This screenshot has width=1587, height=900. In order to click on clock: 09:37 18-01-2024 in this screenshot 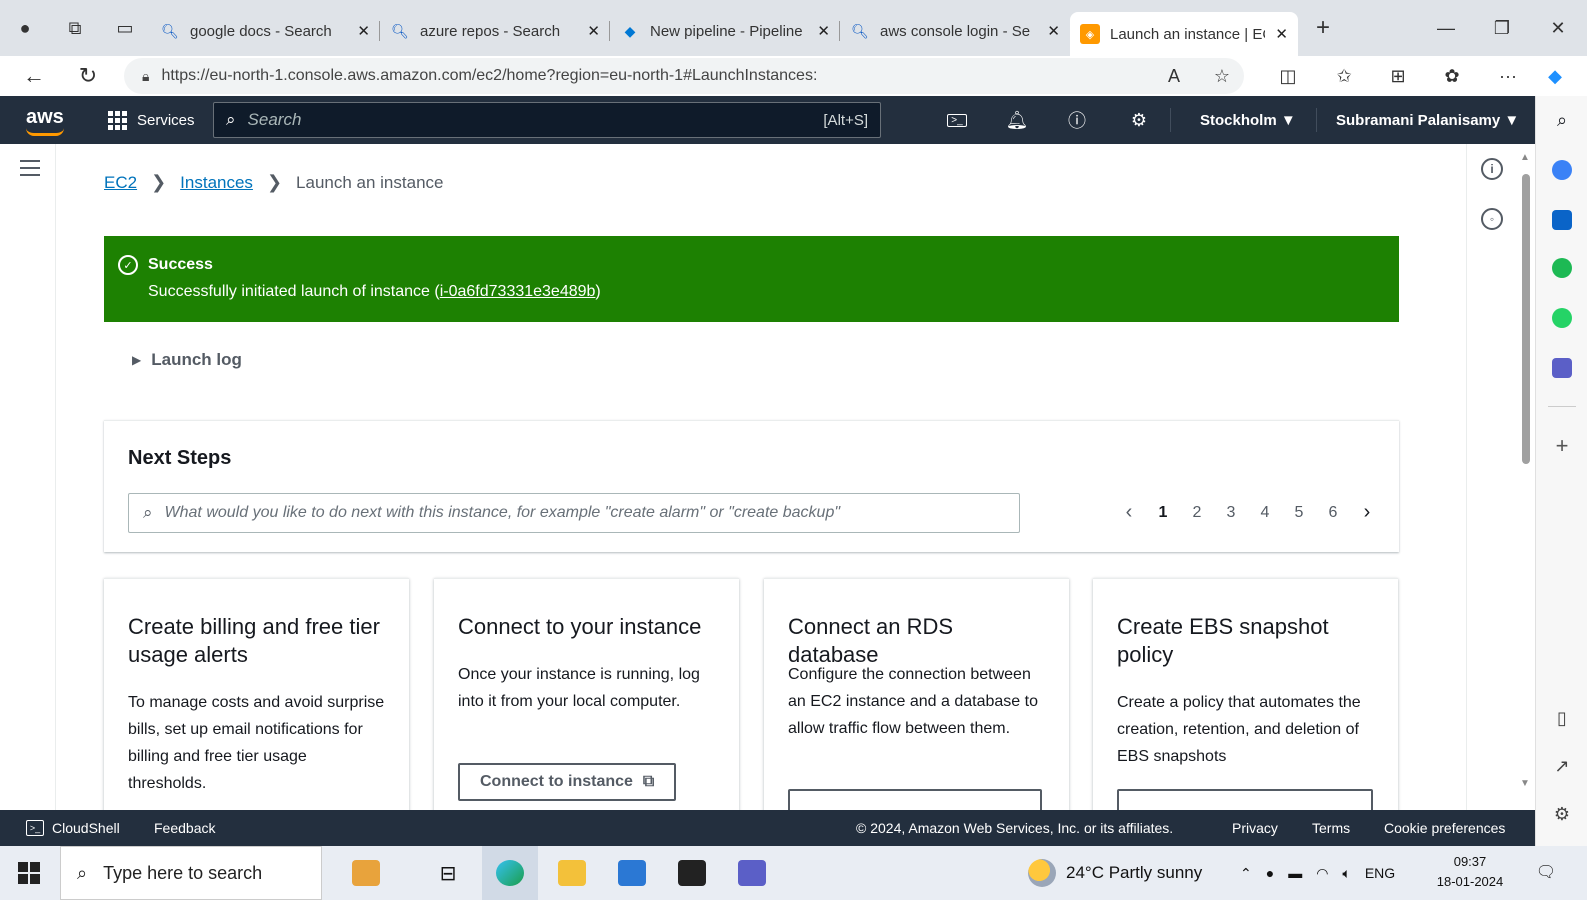, I will do `click(1470, 872)`.